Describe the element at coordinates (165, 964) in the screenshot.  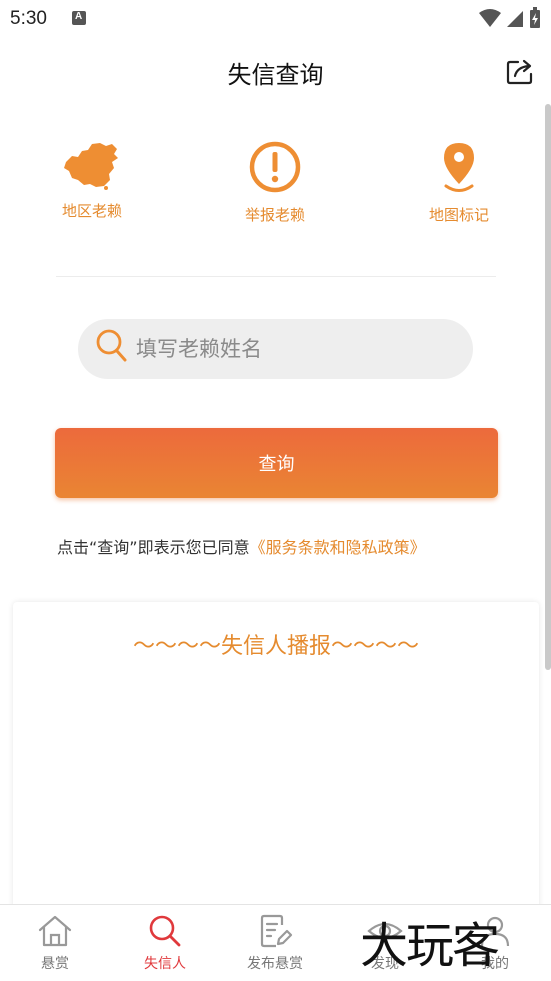
I see `nav-label: 失信人` at that location.